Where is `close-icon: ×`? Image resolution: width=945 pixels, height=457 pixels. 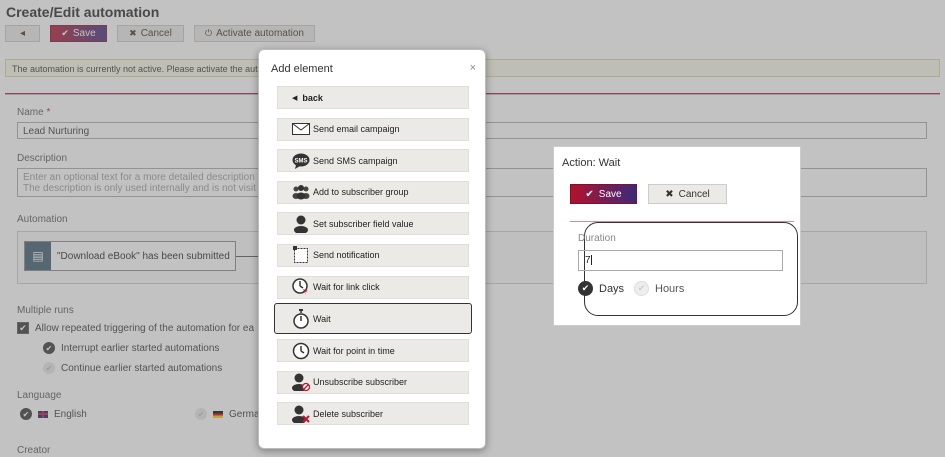
close-icon: × is located at coordinates (473, 68).